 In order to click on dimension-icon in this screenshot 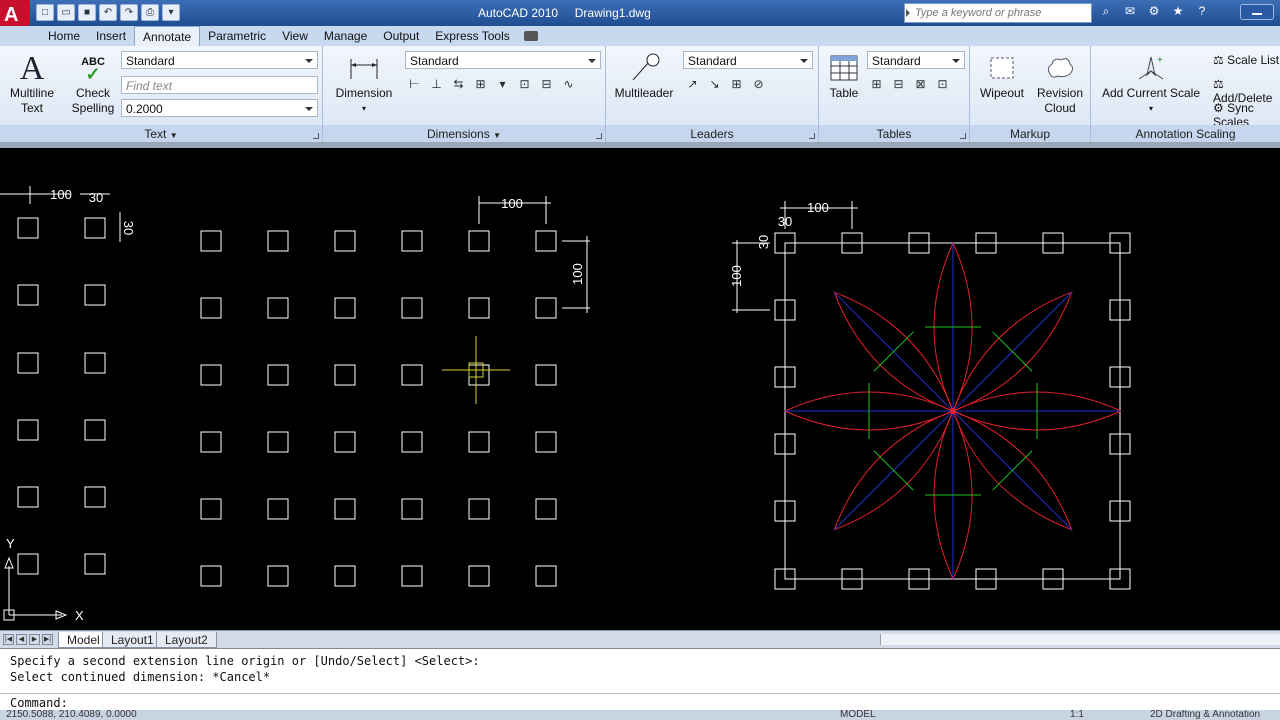, I will do `click(364, 68)`.